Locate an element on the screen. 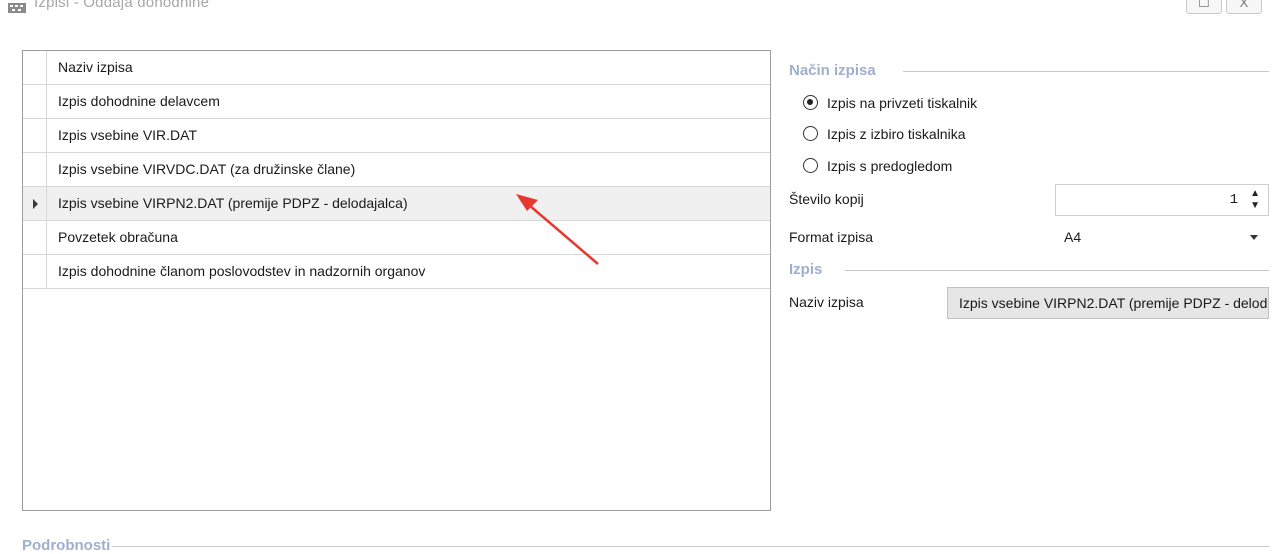 This screenshot has width=1284, height=554. radio-button-checked is located at coordinates (810, 102).